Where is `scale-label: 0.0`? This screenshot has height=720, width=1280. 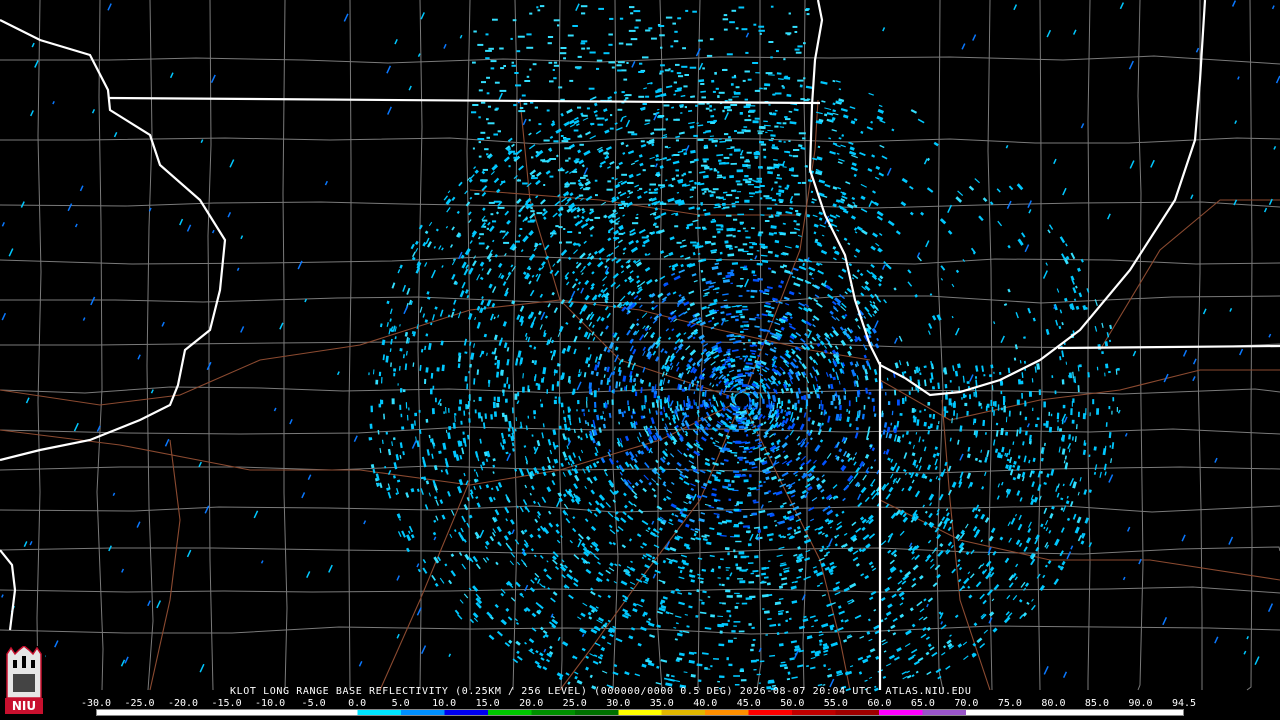
scale-label: 0.0 is located at coordinates (357, 703).